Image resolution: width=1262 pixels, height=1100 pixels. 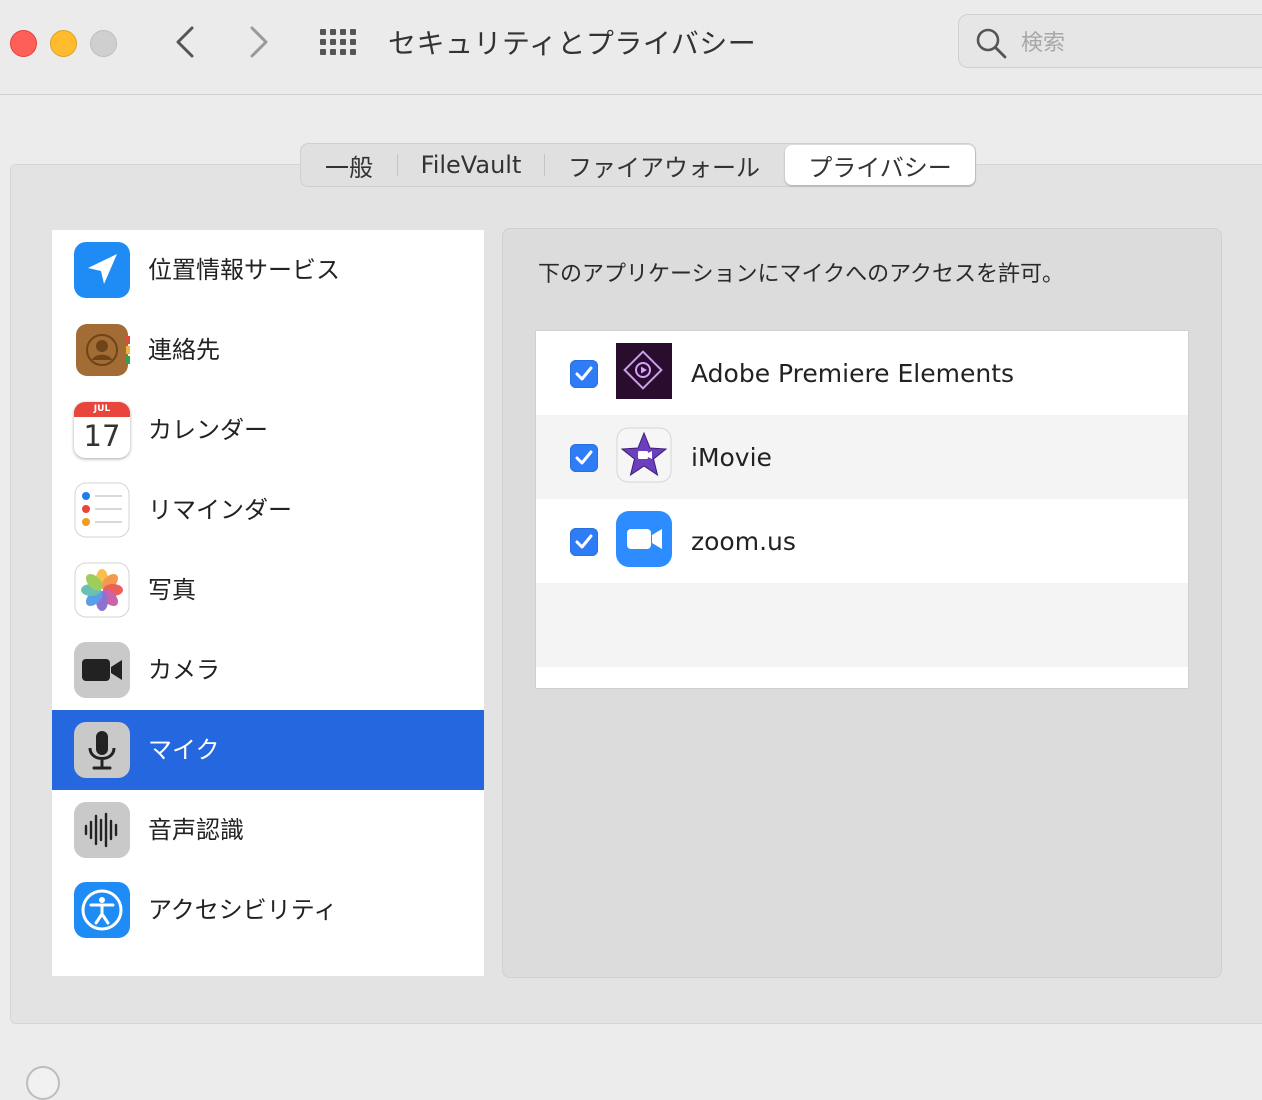 I want to click on tab-general: 一般, so click(x=349, y=165).